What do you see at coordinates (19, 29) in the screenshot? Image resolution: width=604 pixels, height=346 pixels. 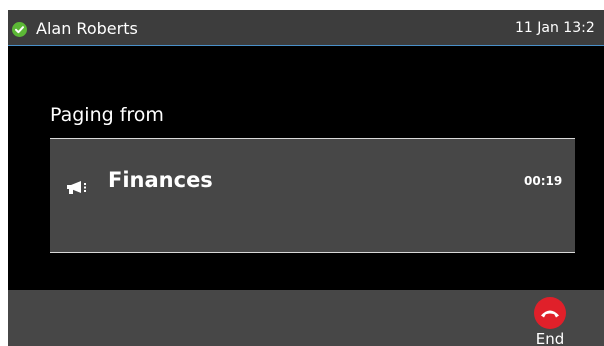 I see `presence-available-icon` at bounding box center [19, 29].